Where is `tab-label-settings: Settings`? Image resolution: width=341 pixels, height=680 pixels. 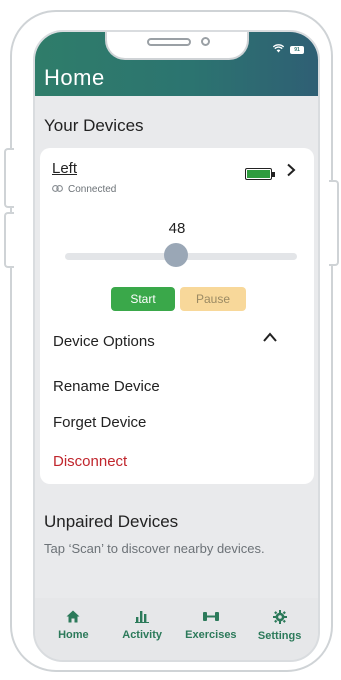
tab-label-settings: Settings is located at coordinates (279, 636).